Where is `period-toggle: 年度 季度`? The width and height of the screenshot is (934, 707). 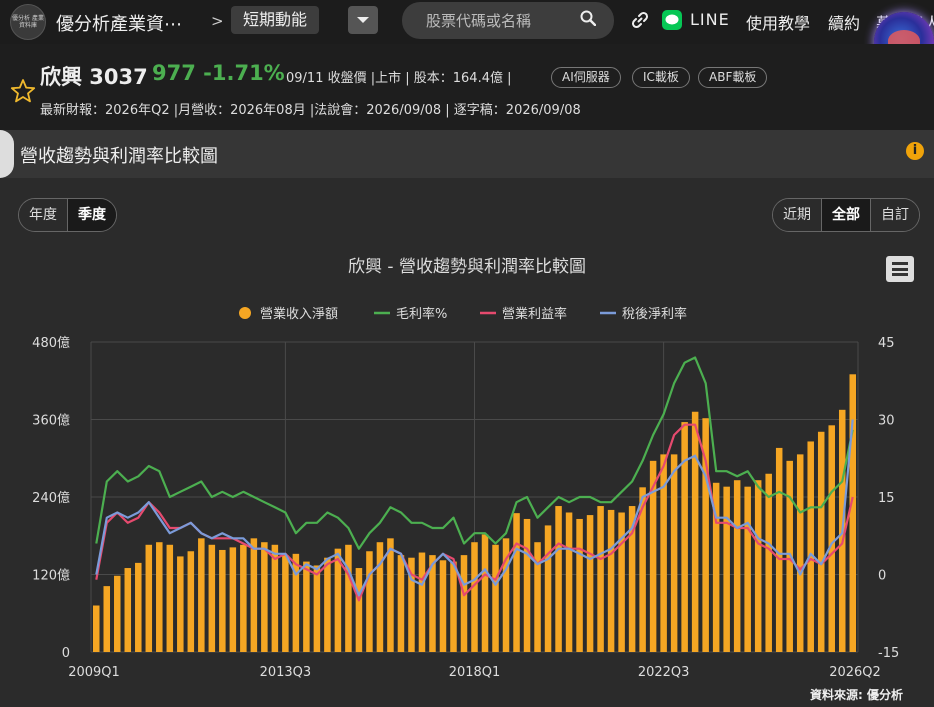 period-toggle: 年度 季度 is located at coordinates (67, 215).